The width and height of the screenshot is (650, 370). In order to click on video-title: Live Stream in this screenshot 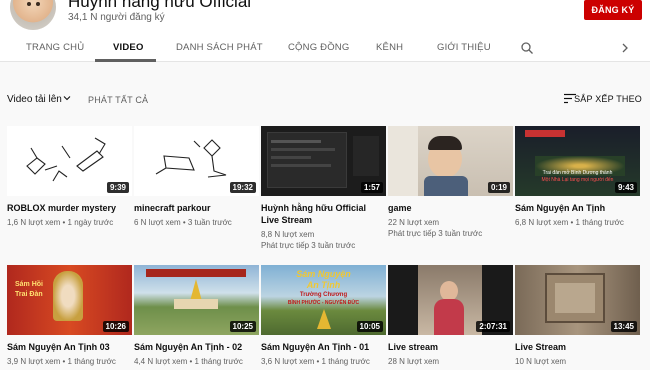, I will do `click(577, 347)`.